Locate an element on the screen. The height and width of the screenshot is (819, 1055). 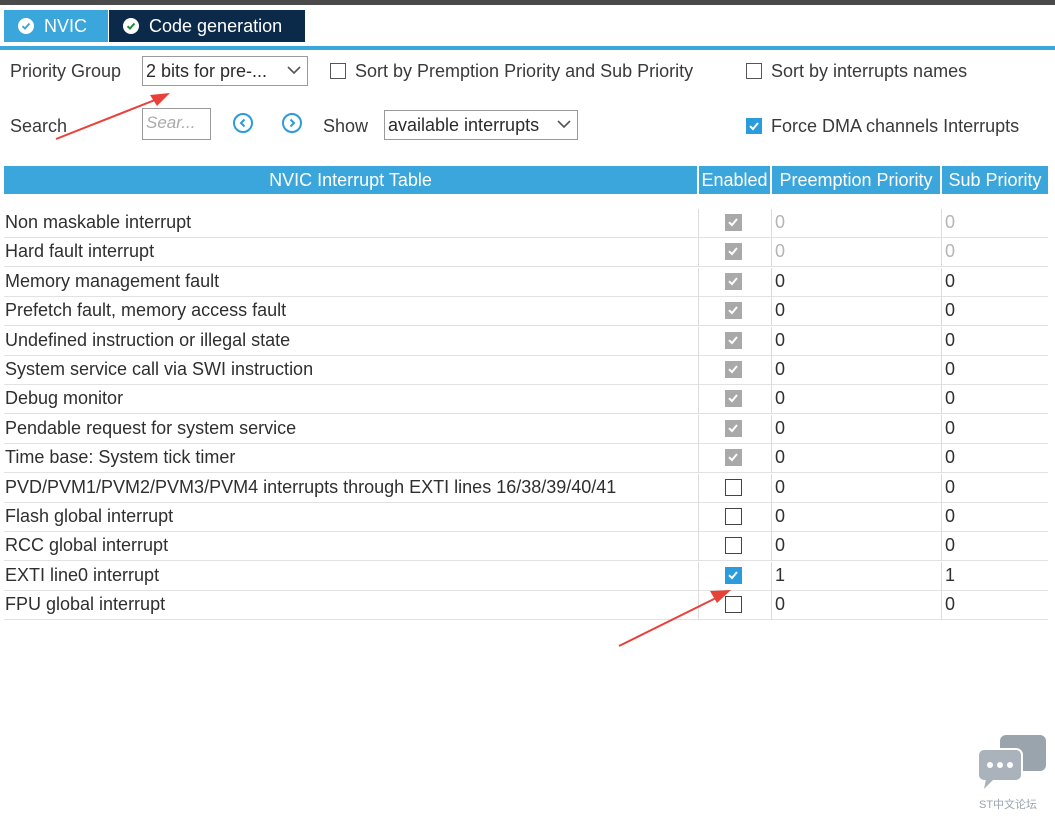
chat-bubbles-icon is located at coordinates (1011, 762).